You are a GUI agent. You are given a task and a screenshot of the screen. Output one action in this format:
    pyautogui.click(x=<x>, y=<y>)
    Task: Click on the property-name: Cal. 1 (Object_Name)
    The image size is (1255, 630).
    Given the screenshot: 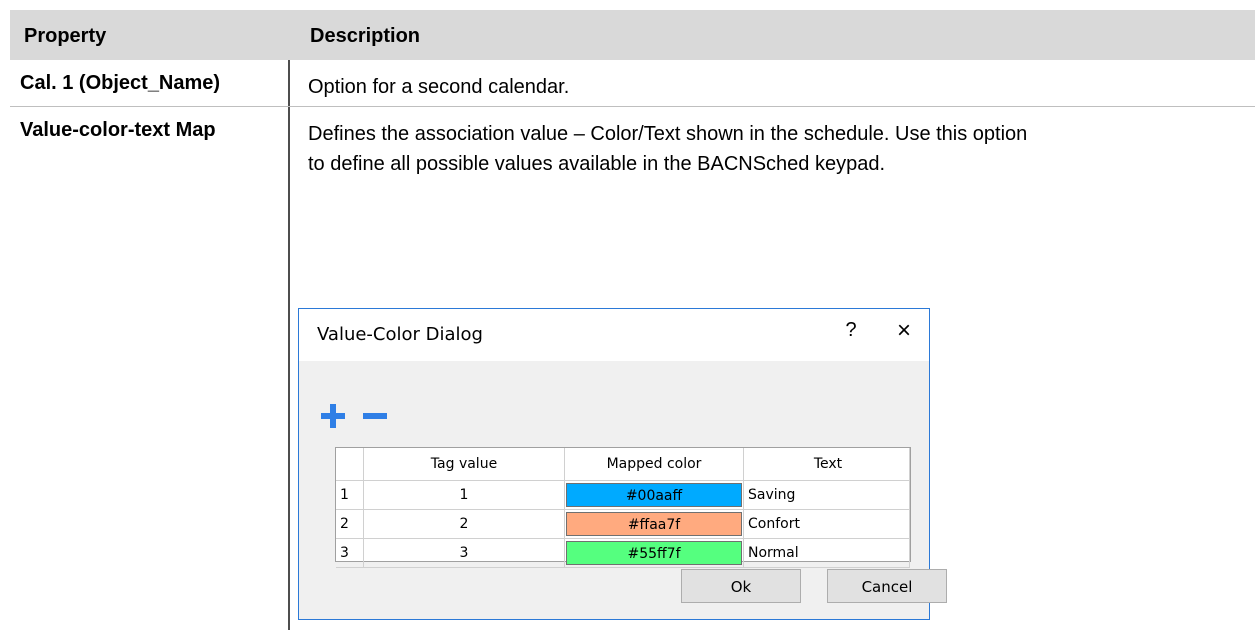 What is the action you would take?
    pyautogui.click(x=120, y=83)
    